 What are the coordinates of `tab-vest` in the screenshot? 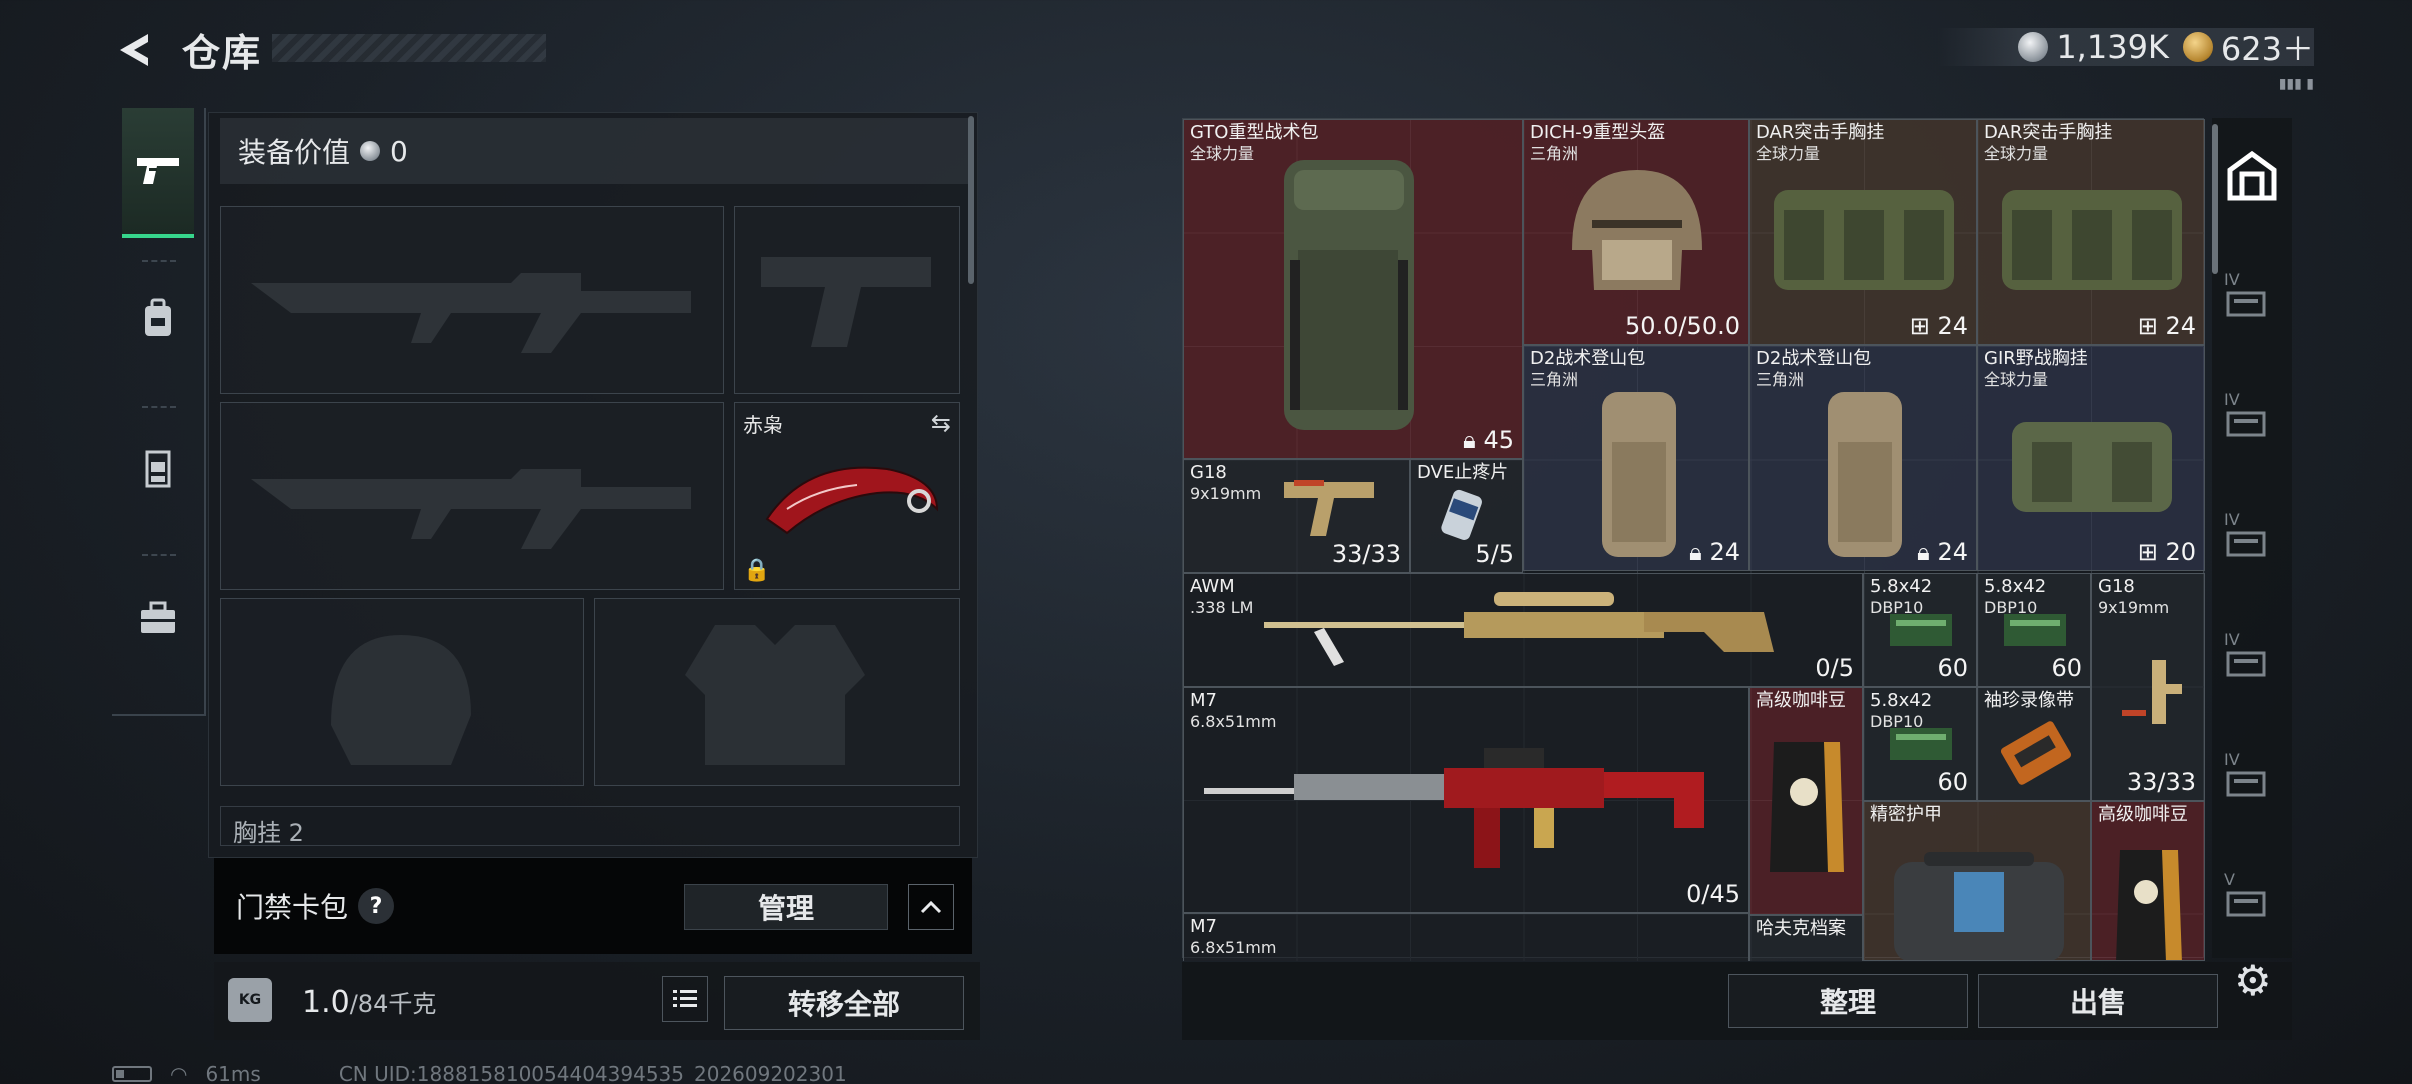 It's located at (158, 468).